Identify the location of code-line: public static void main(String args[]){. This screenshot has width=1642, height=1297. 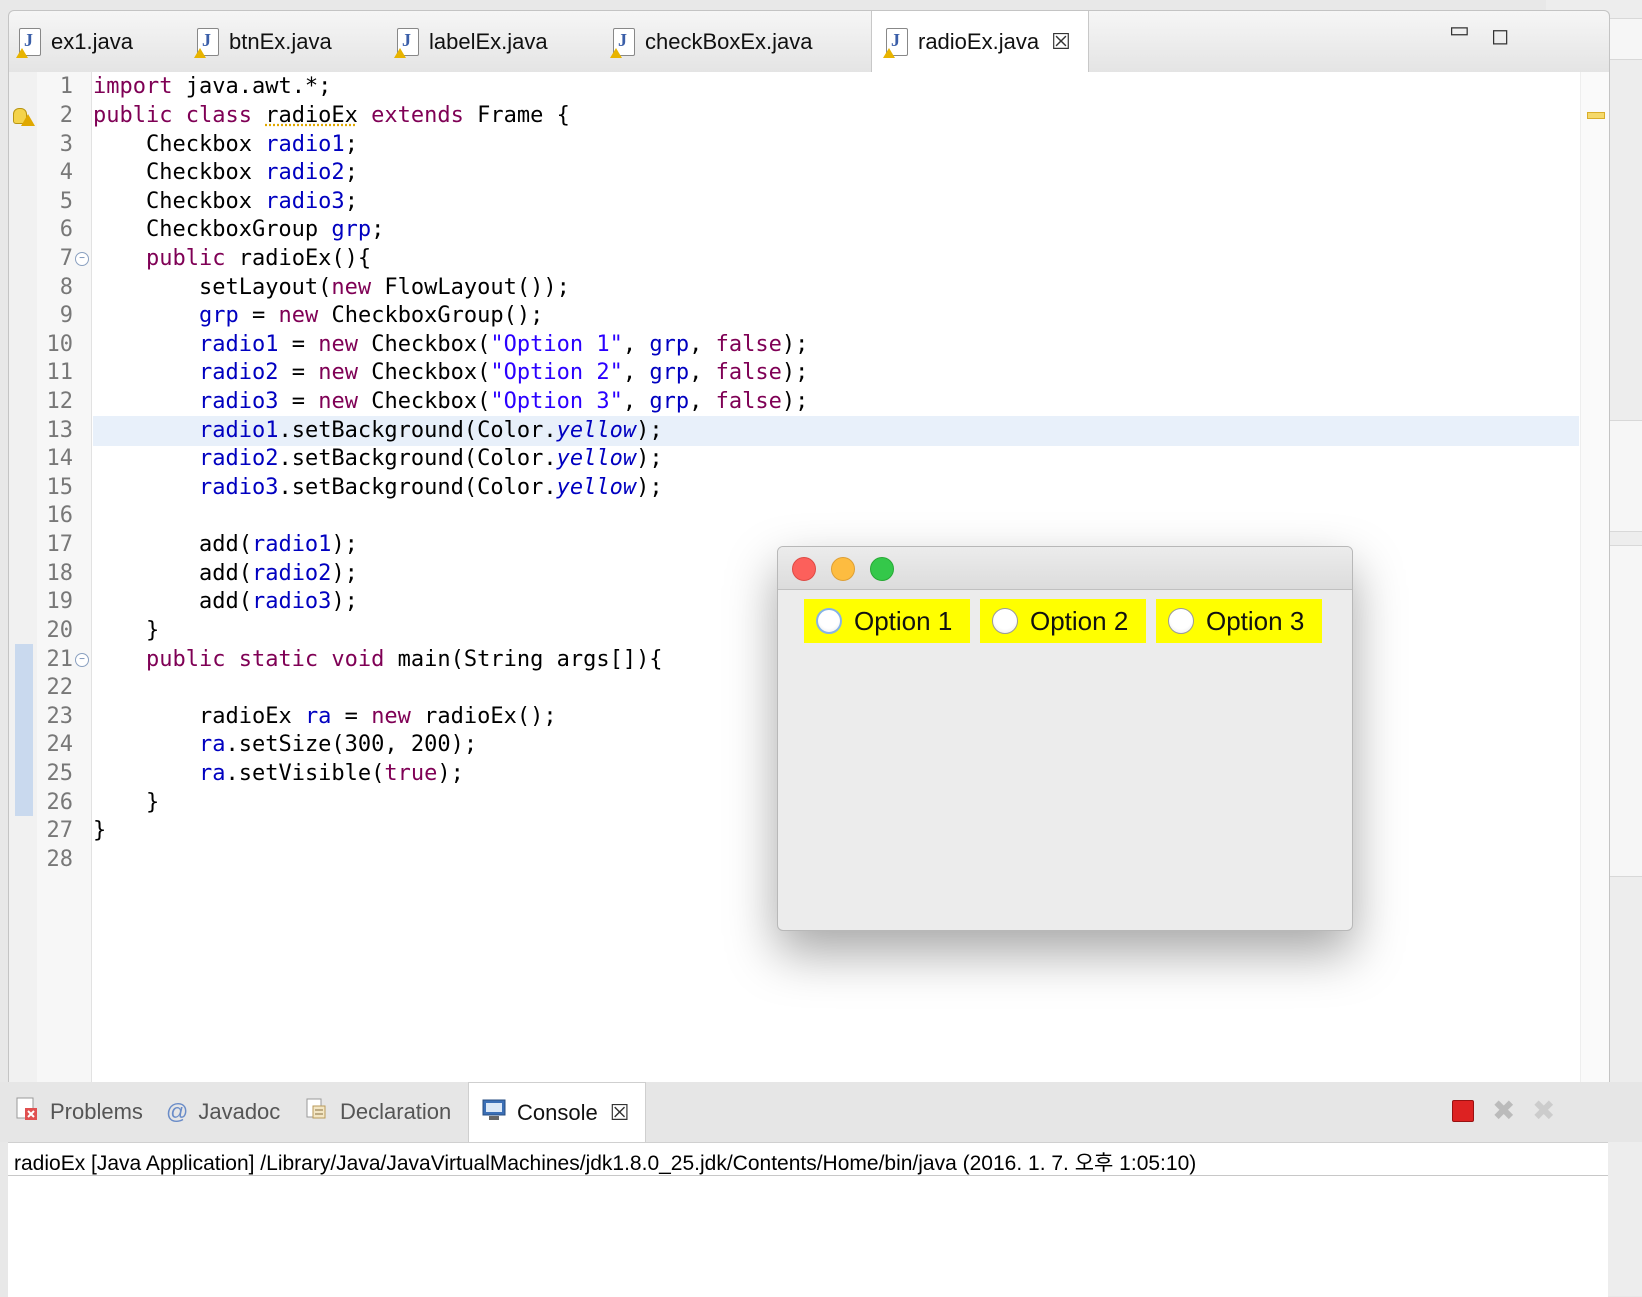
(378, 660).